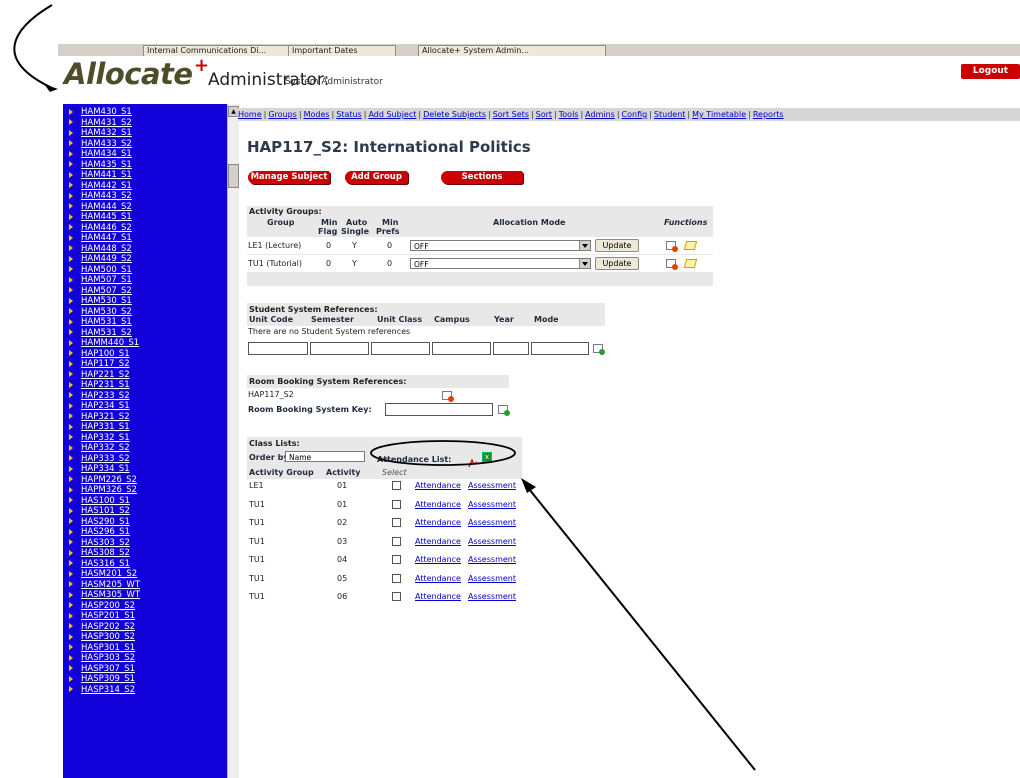 The width and height of the screenshot is (1020, 778). Describe the element at coordinates (51, 88) in the screenshot. I see `curved-arrow-head` at that location.